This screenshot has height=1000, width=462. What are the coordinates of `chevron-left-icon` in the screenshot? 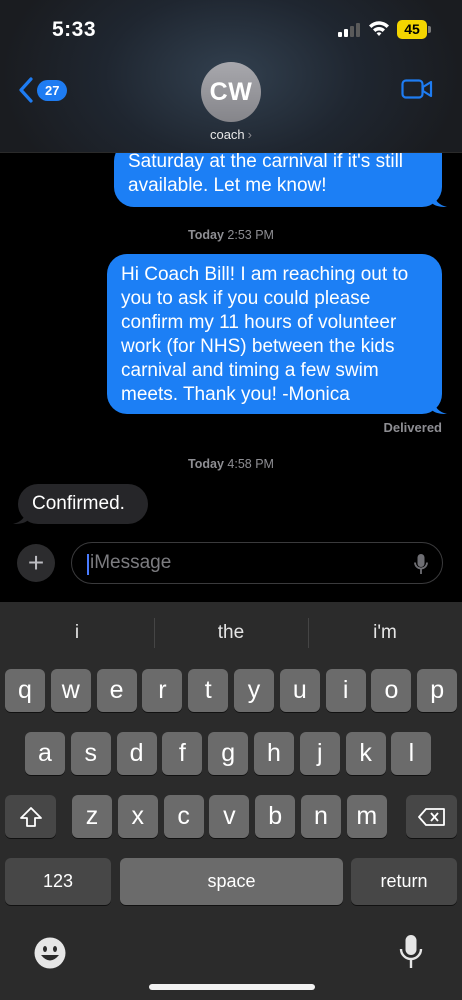 It's located at (26, 90).